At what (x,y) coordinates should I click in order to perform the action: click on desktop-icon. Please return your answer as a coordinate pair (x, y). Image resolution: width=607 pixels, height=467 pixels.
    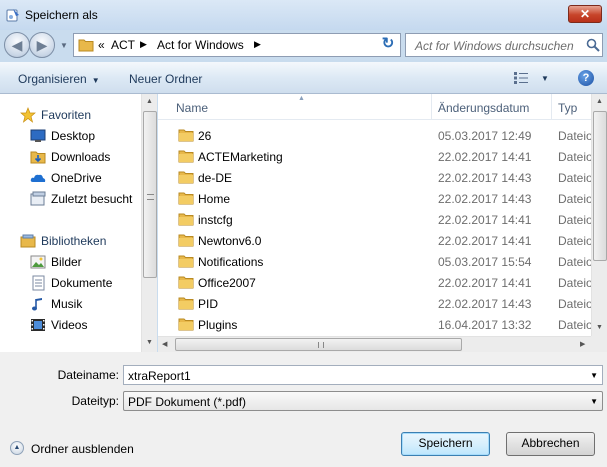
    Looking at the image, I should click on (38, 135).